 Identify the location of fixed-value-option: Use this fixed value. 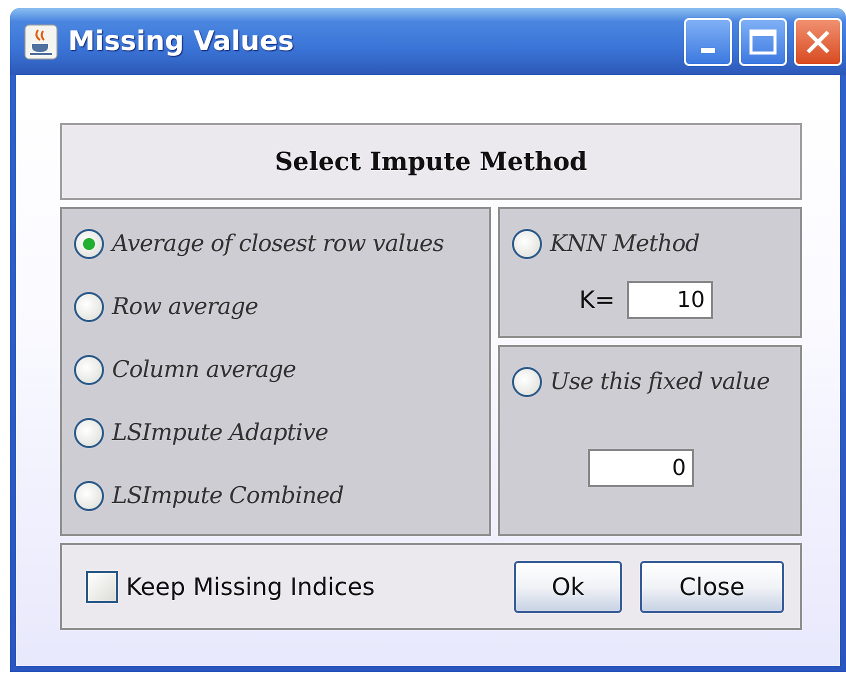
(656, 382).